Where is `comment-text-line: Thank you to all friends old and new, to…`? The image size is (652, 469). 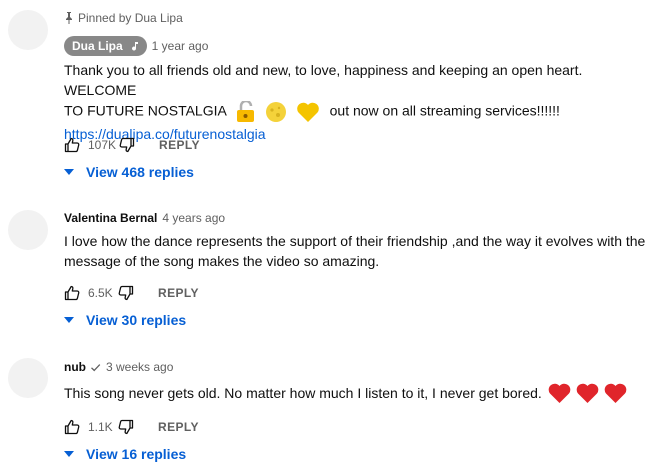 comment-text-line: Thank you to all friends old and new, to… is located at coordinates (323, 80).